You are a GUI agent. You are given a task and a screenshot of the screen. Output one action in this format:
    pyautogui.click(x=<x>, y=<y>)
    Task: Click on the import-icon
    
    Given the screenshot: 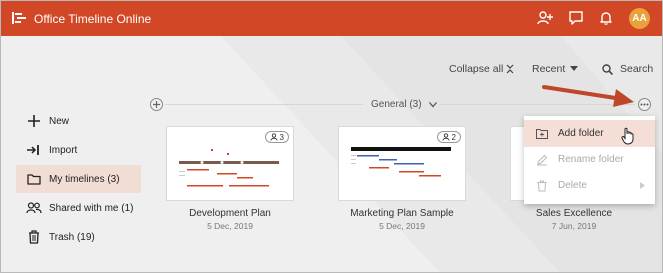 What is the action you would take?
    pyautogui.click(x=34, y=150)
    